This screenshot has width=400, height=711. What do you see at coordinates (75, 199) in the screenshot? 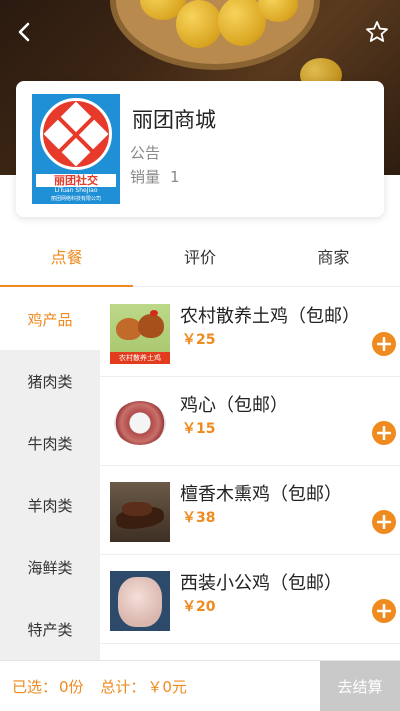
I see `logo-company: 丽团网络科技有限公司` at bounding box center [75, 199].